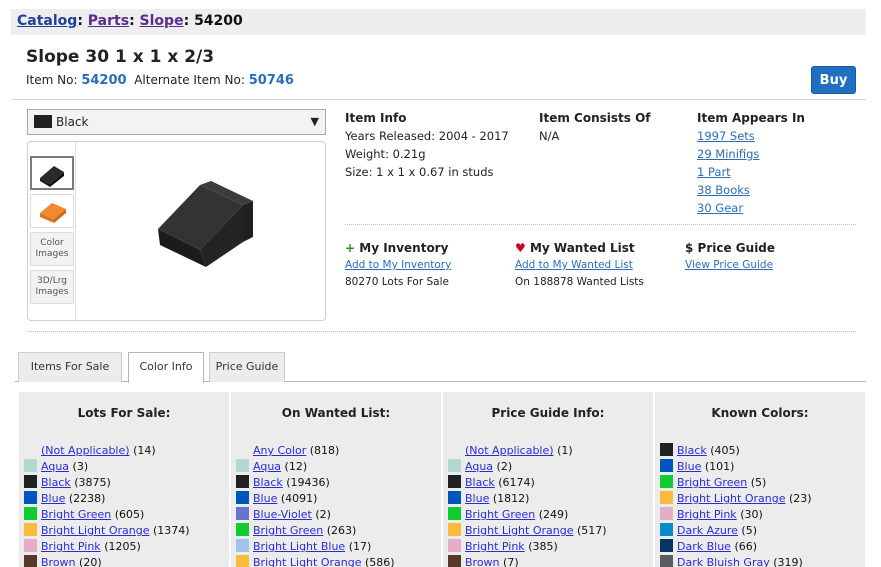  I want to click on breadcrumb: Catalog: Parts: Slope: 54200, so click(438, 22).